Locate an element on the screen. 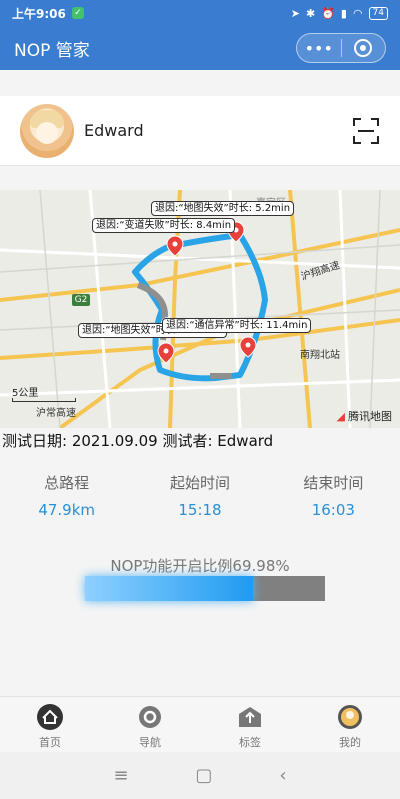 This screenshot has width=400, height=799. tab-tags: 标签 is located at coordinates (250, 724).